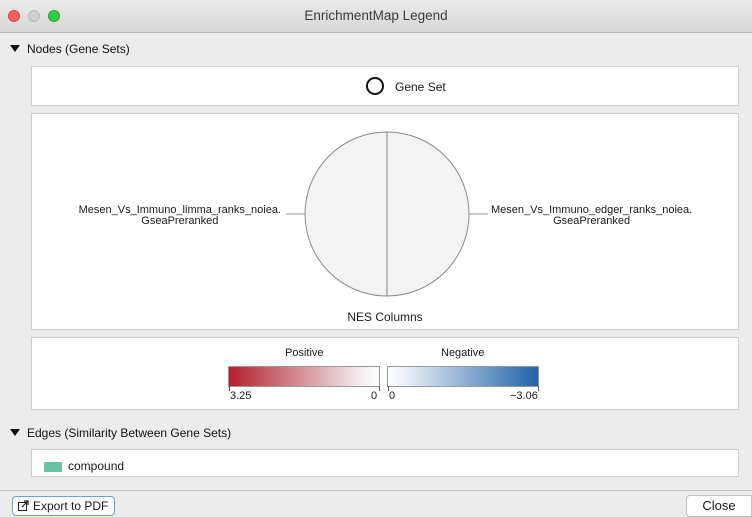 This screenshot has height=517, width=752. Describe the element at coordinates (304, 376) in the screenshot. I see `positive-gradient` at that location.